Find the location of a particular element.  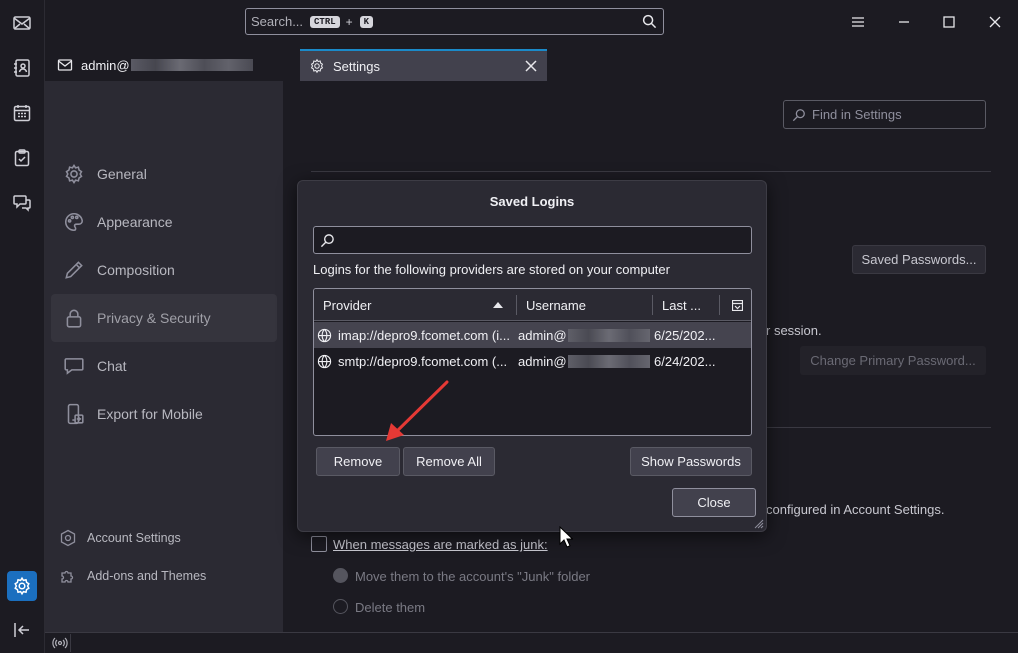

mail-icon is located at coordinates (22, 23).